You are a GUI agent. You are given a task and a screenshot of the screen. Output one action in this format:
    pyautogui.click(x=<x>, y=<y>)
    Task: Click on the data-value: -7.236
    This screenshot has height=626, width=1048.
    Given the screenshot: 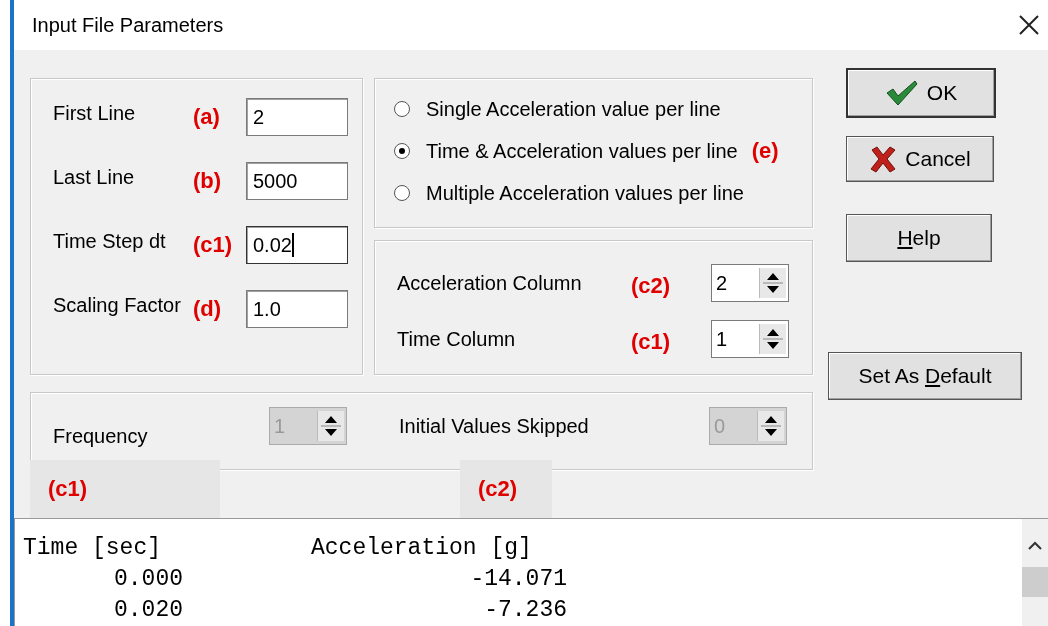 What is the action you would take?
    pyautogui.click(x=525, y=610)
    